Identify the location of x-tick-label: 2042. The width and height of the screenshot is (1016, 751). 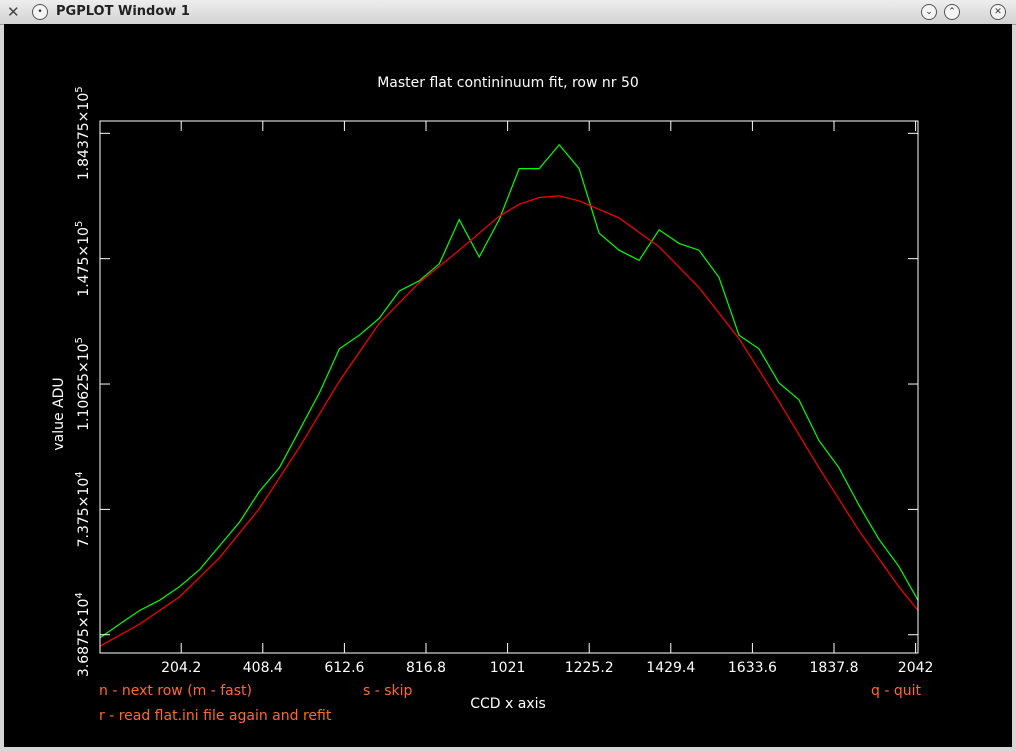
(916, 668).